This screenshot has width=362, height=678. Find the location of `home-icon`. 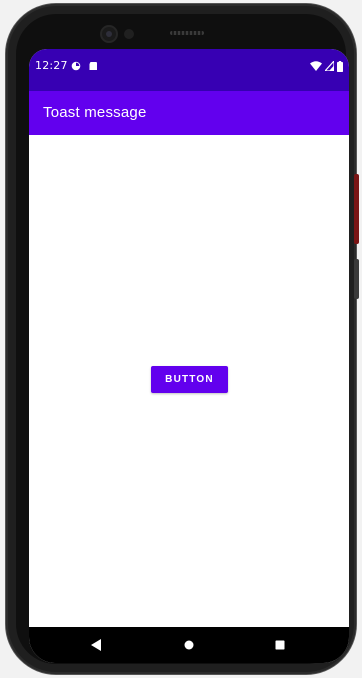

home-icon is located at coordinates (189, 645).